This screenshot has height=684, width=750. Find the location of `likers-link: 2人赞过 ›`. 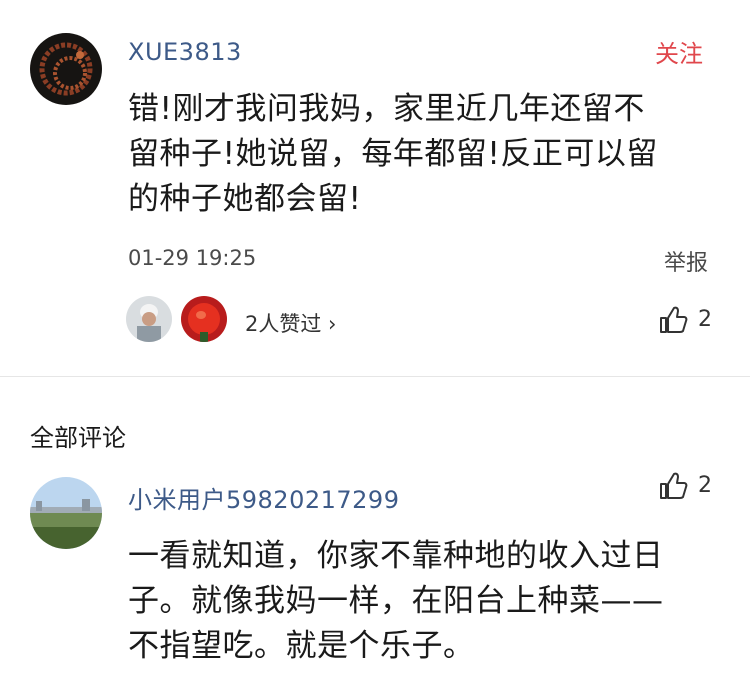

likers-link: 2人赞过 › is located at coordinates (290, 323).